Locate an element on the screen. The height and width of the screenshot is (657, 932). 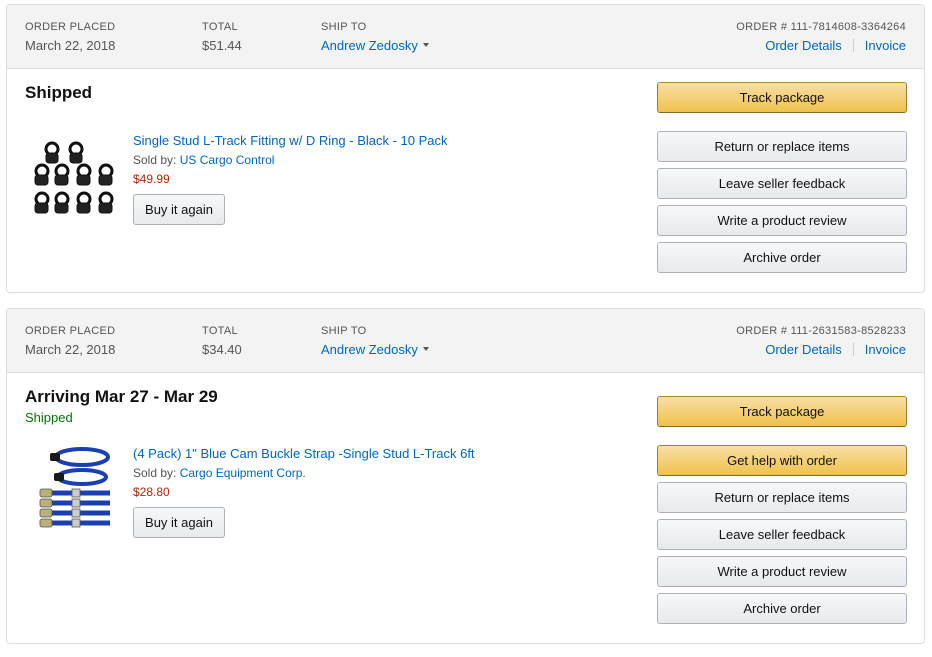
shipment-status: Arriving Mar 27 - Mar 29 is located at coordinates (121, 396).